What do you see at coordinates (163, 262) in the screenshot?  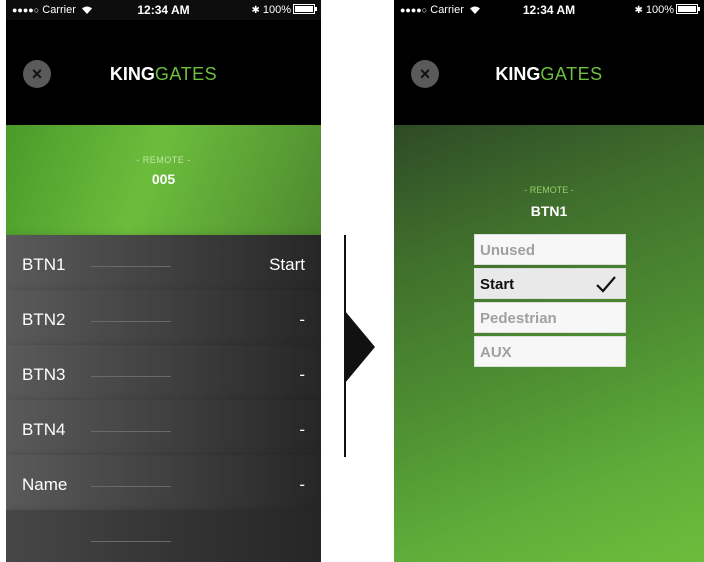 I see `list-item-btn1: BTN1 Start` at bounding box center [163, 262].